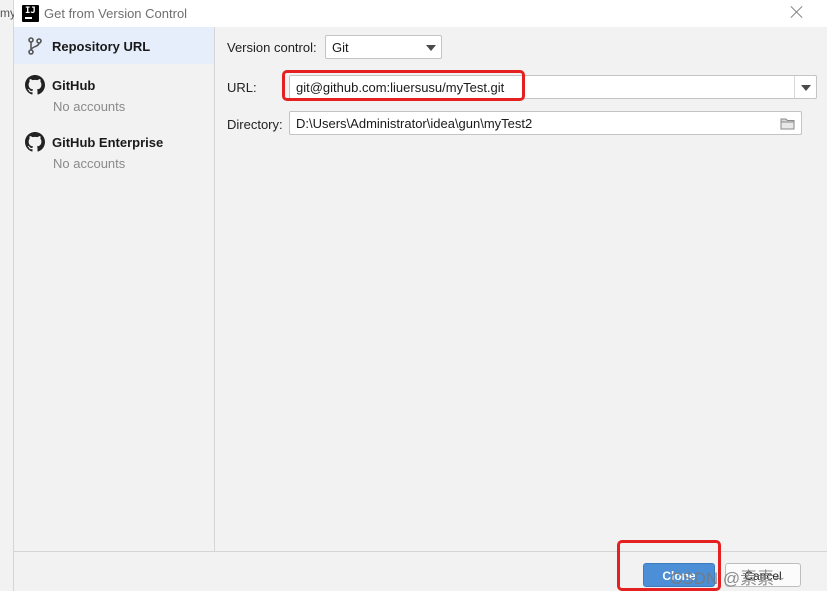  Describe the element at coordinates (383, 47) in the screenshot. I see `version-control-select: Git` at that location.